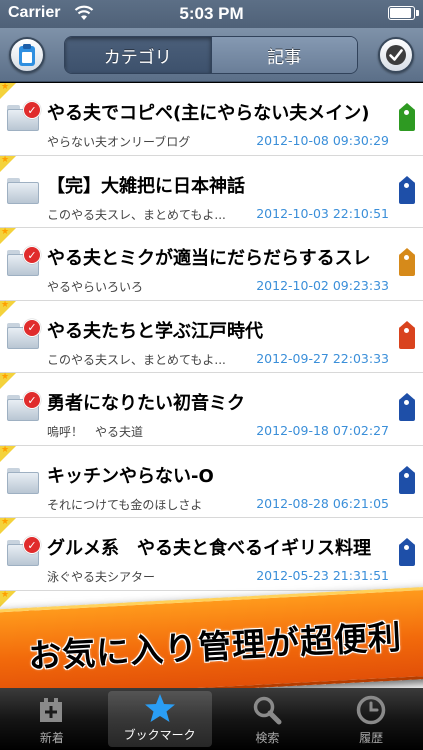 This screenshot has height=750, width=423. What do you see at coordinates (51, 738) in the screenshot?
I see `tab-new-label: 新着` at bounding box center [51, 738].